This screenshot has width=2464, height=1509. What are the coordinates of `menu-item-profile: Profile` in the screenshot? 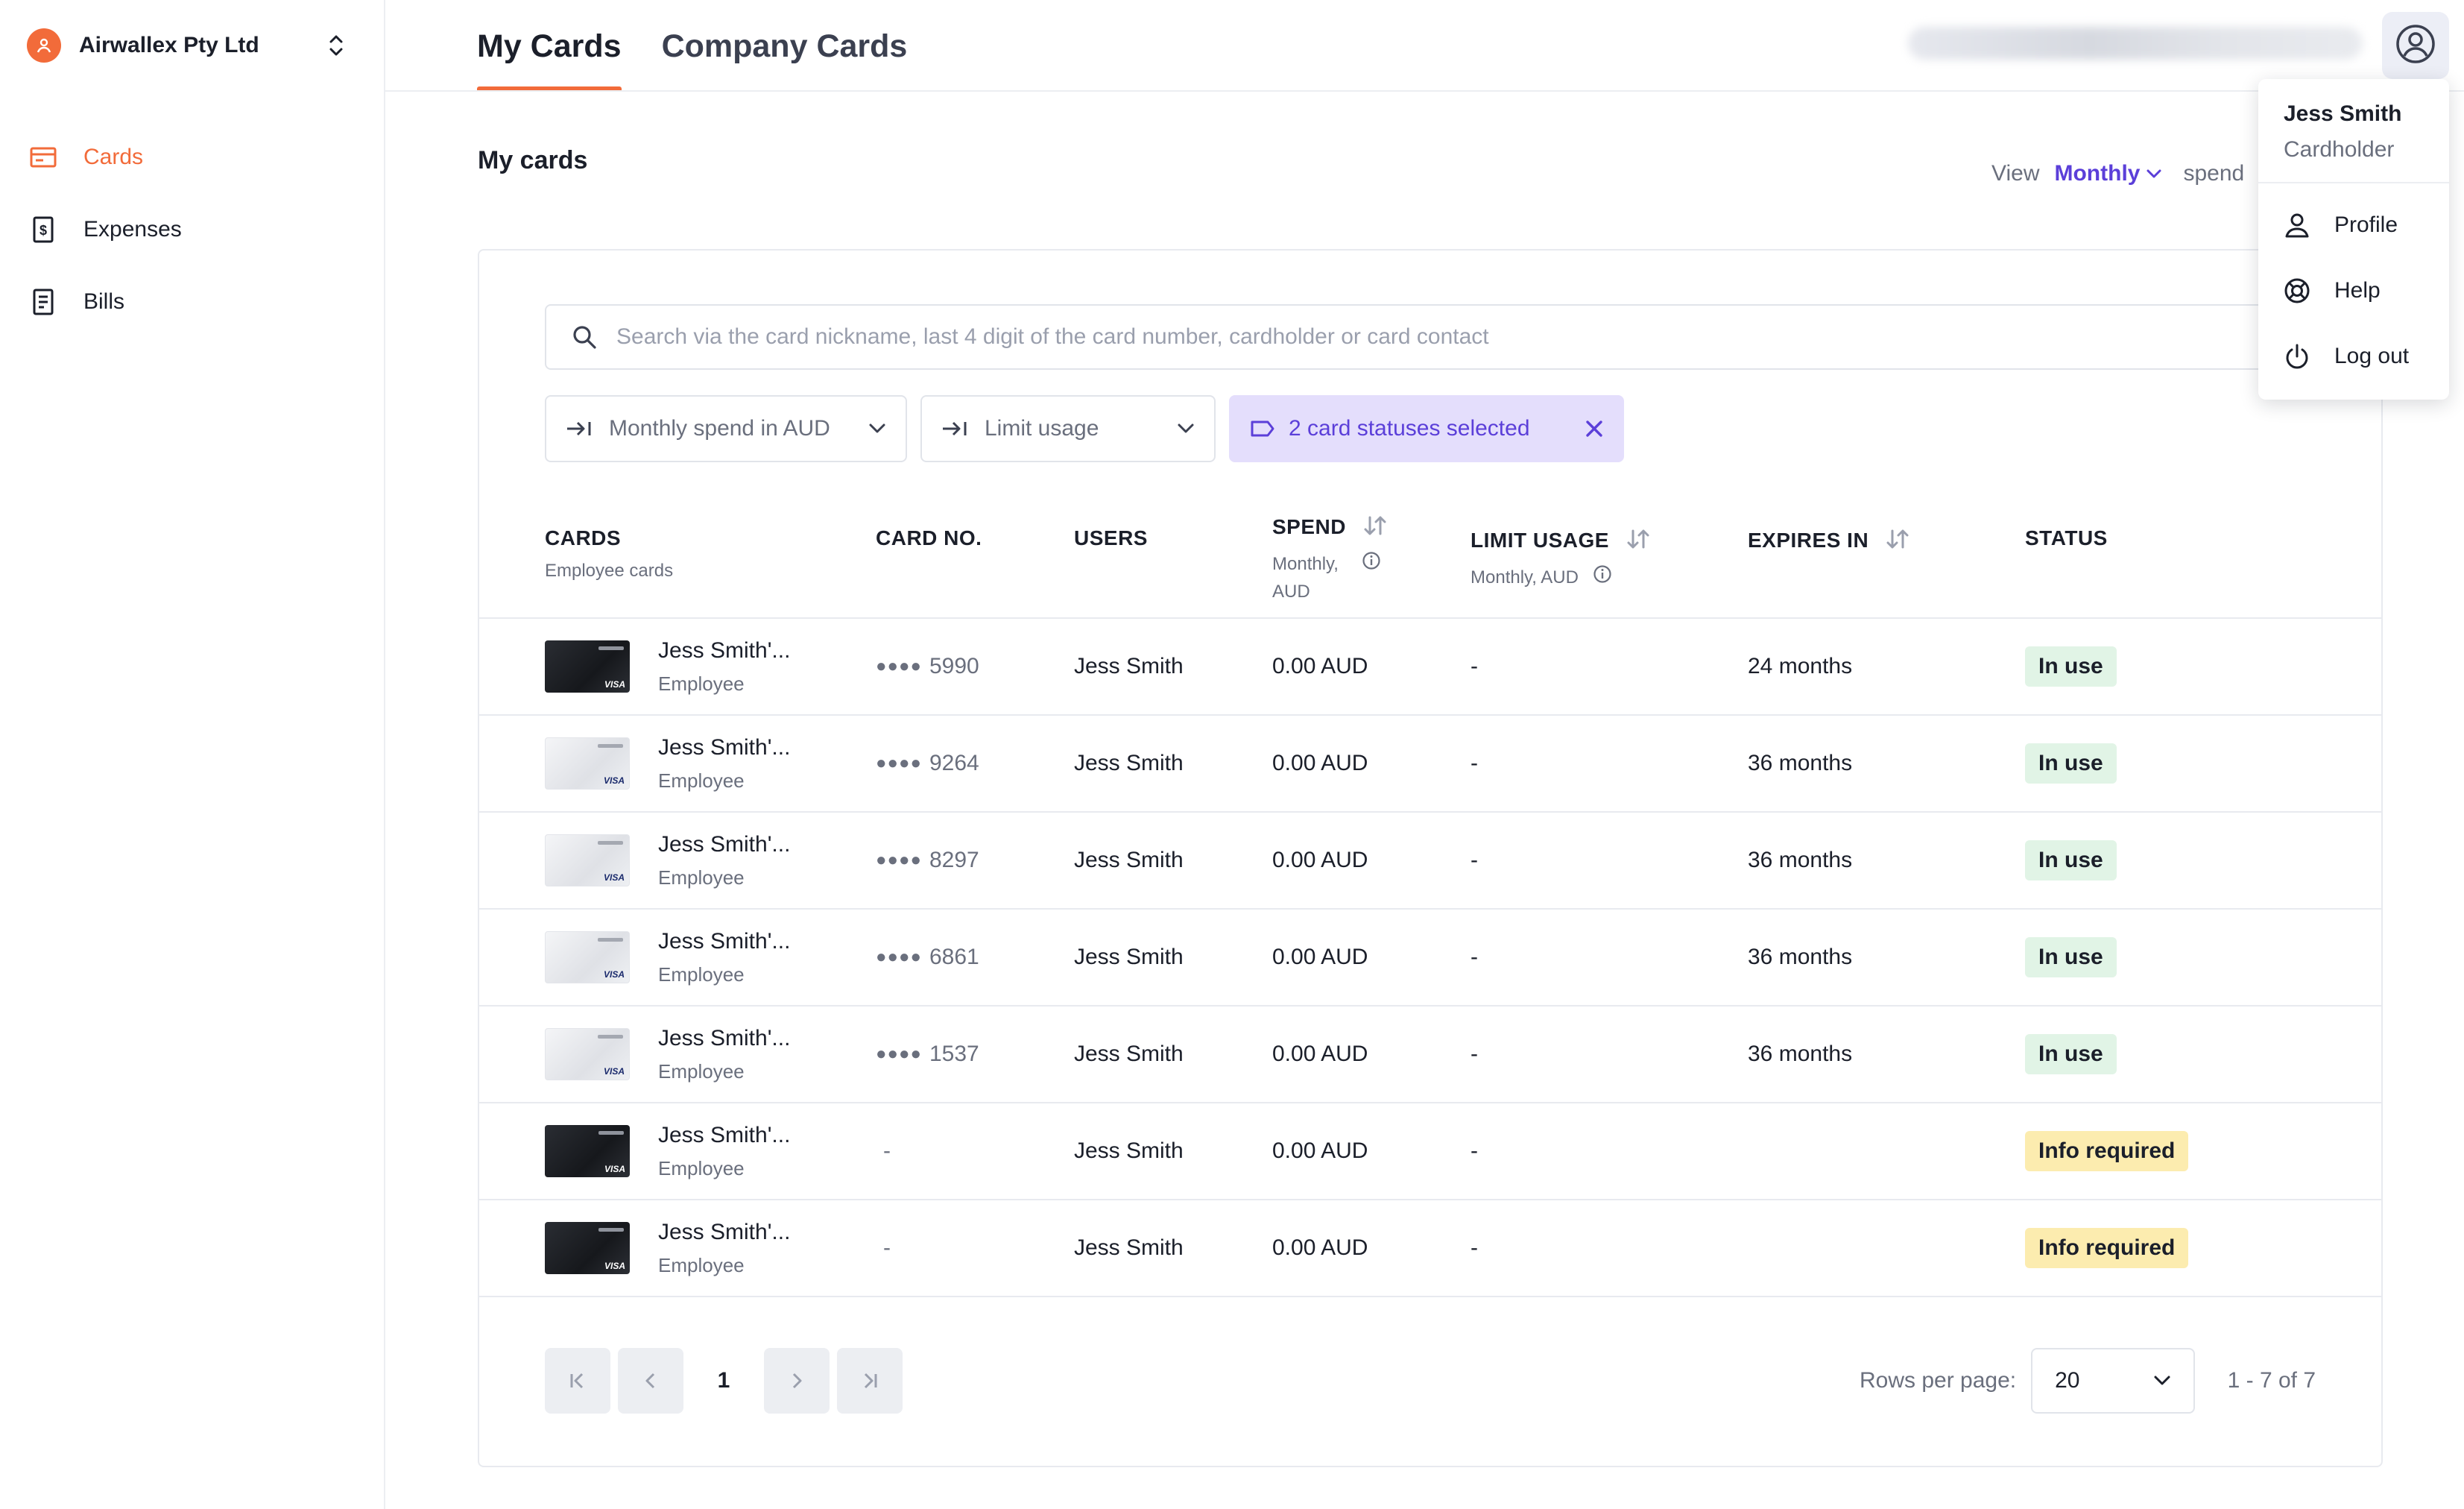 It's located at (2353, 225).